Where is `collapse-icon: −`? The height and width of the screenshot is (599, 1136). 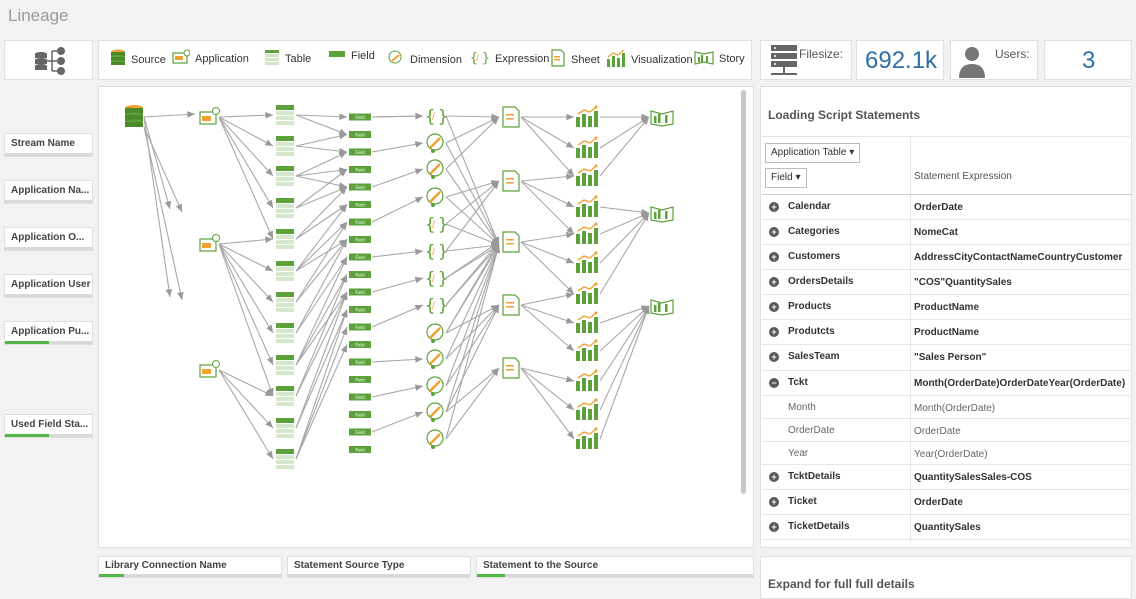 collapse-icon: − is located at coordinates (774, 383).